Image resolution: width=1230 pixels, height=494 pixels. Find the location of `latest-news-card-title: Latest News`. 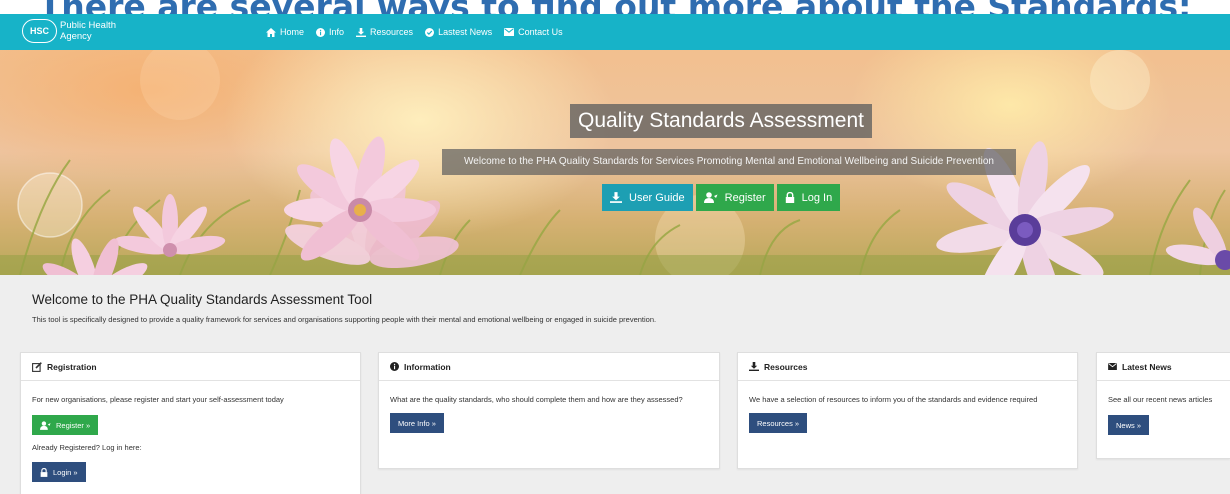

latest-news-card-title: Latest News is located at coordinates (1147, 366).